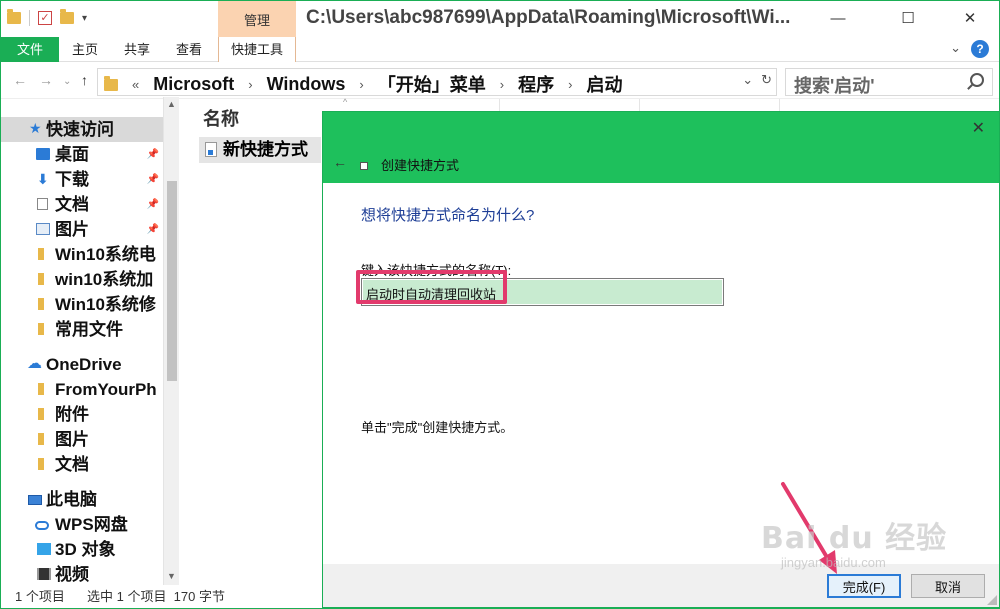 This screenshot has width=1000, height=609. What do you see at coordinates (420, 165) in the screenshot?
I see `dialog-title: 创建快捷方式` at bounding box center [420, 165].